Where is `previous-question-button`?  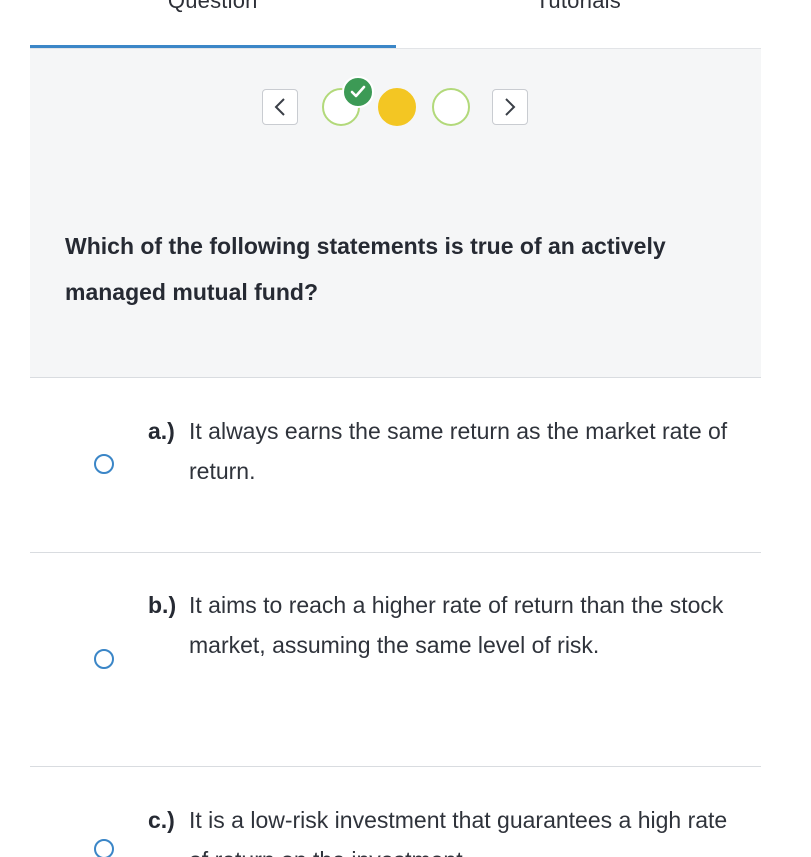 previous-question-button is located at coordinates (280, 107).